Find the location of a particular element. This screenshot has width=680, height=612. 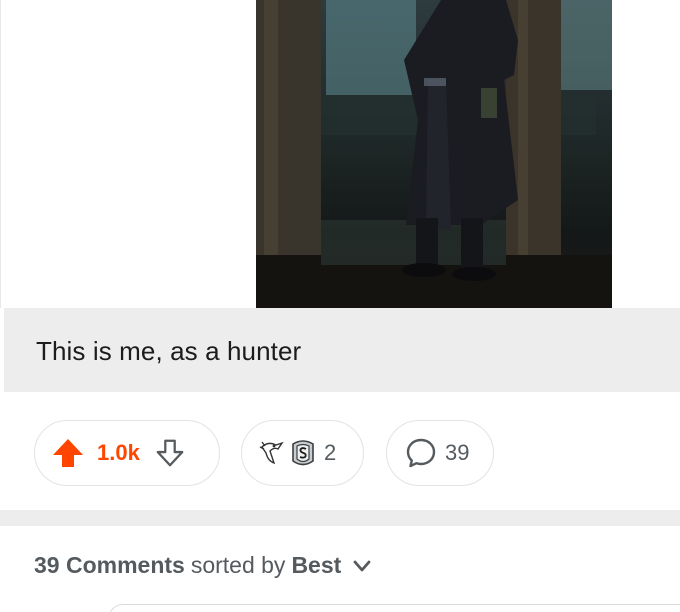

vote-count: 1.0k is located at coordinates (118, 452).